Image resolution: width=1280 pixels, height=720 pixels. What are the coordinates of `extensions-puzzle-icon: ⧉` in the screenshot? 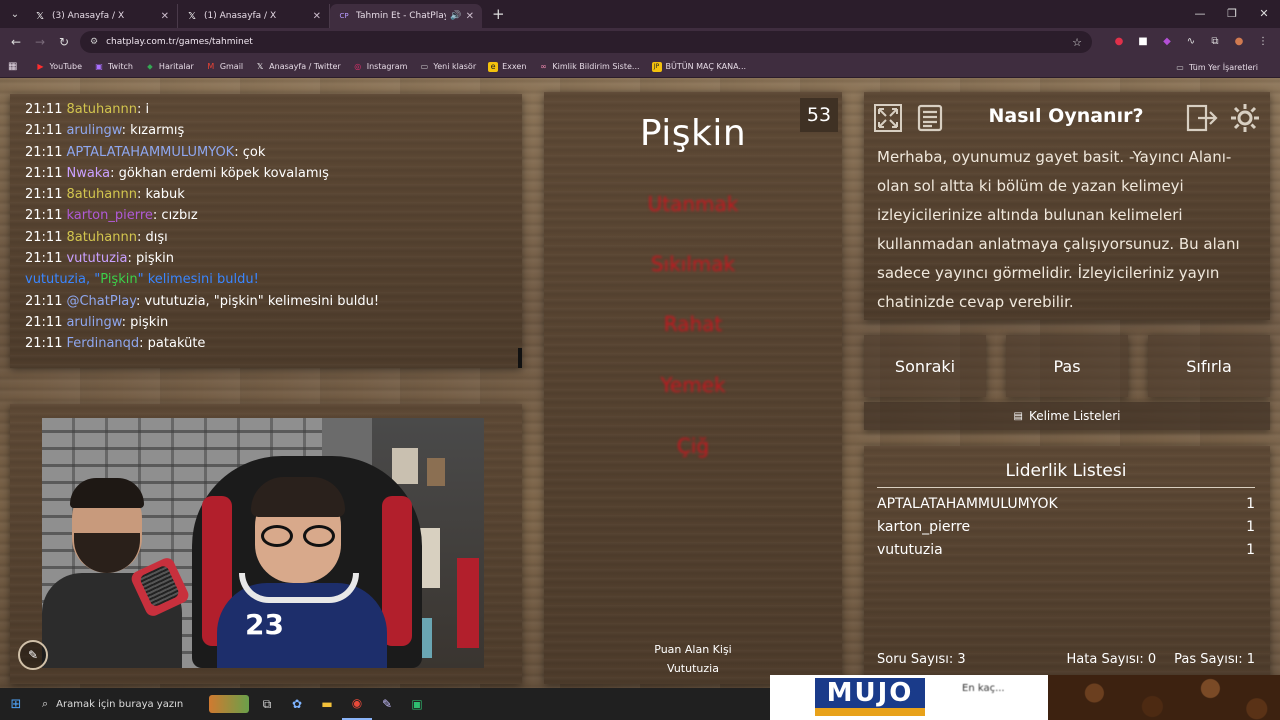 It's located at (1215, 41).